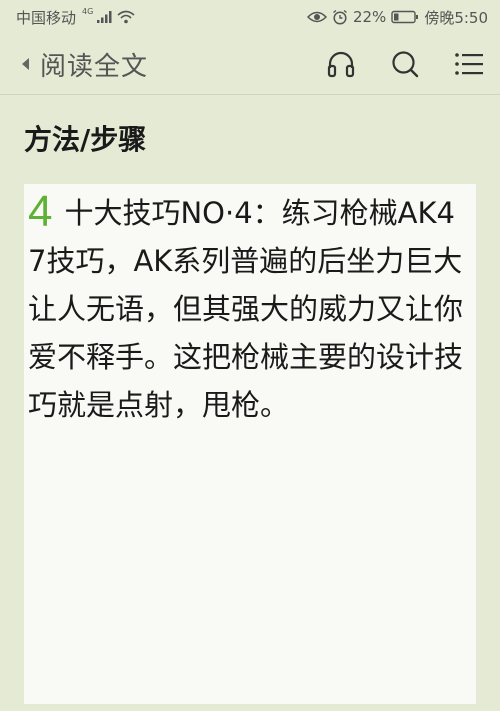  I want to click on search-icon, so click(405, 64).